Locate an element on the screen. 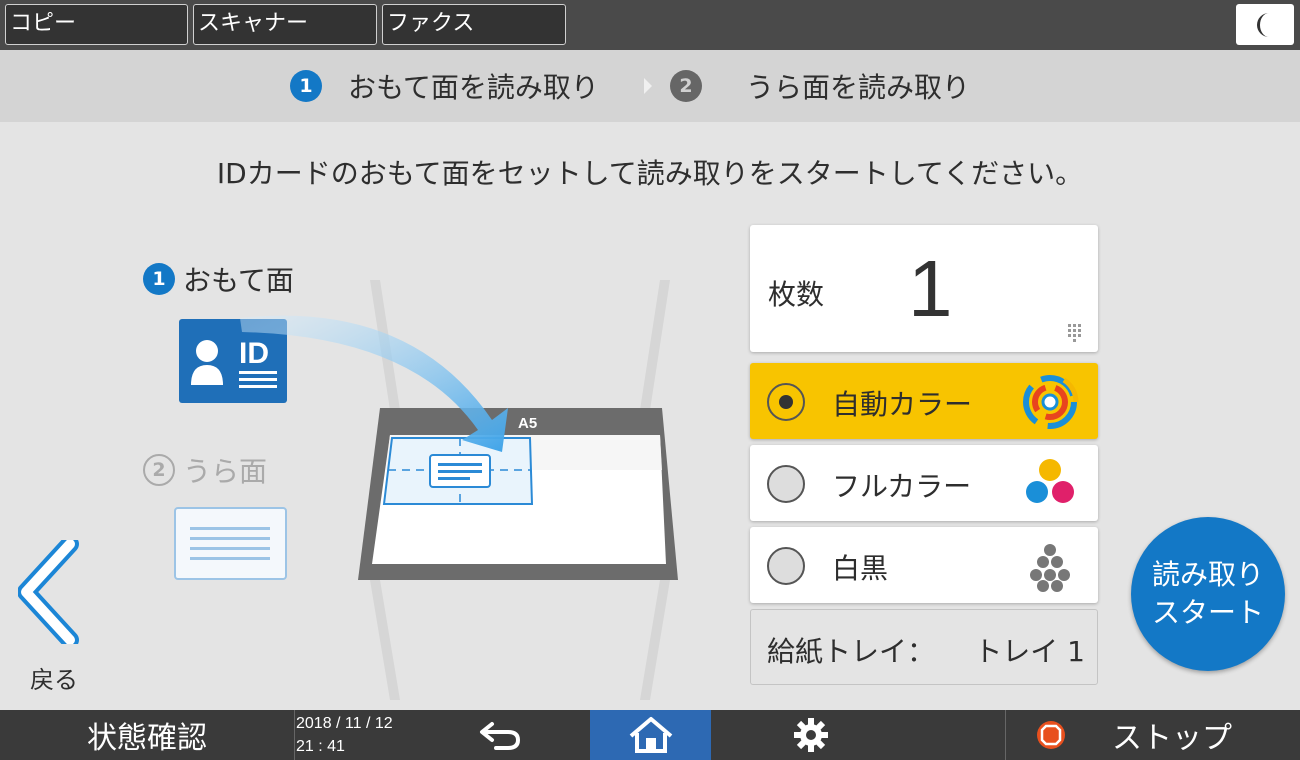 This screenshot has width=1300, height=760. auto-color-icon is located at coordinates (1051, 402).